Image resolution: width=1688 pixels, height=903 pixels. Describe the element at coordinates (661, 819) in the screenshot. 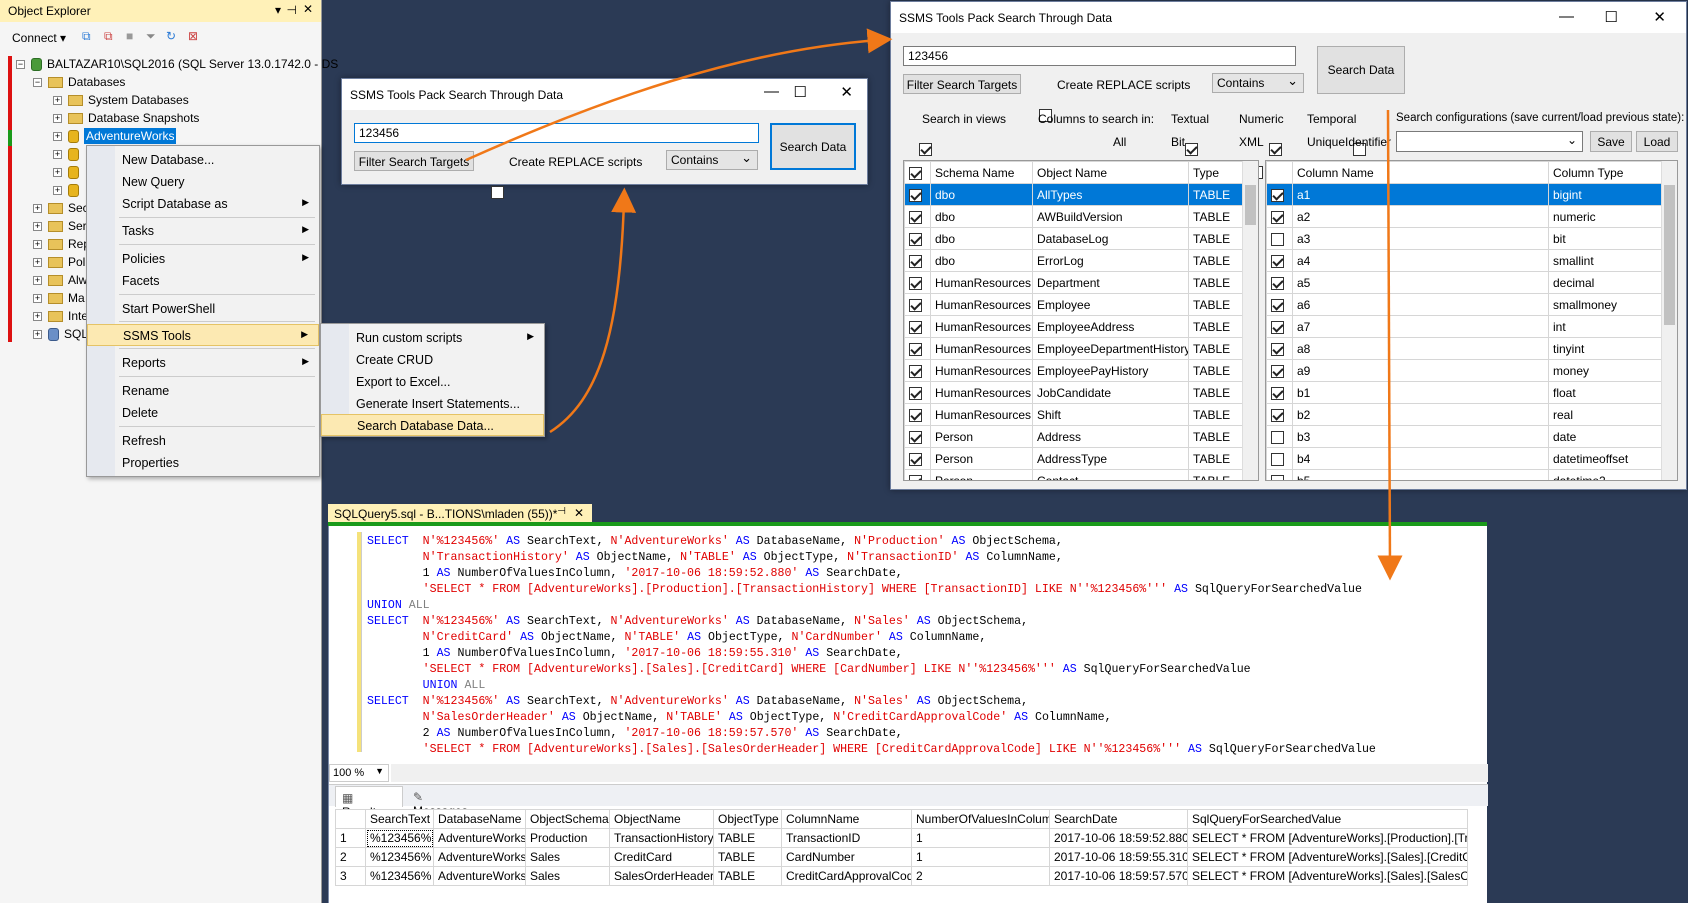

I see `column-header: ObjectName` at that location.